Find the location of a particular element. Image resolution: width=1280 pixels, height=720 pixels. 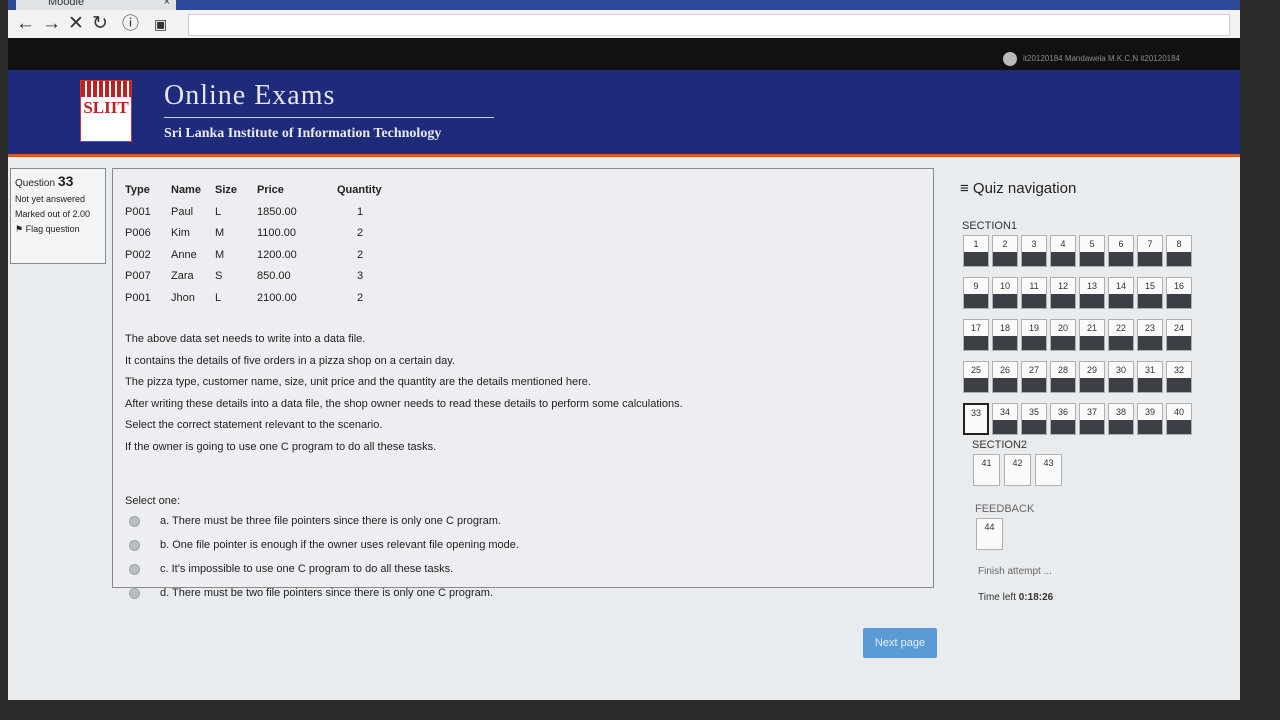

section2-label: SECTION2 is located at coordinates (1000, 445).